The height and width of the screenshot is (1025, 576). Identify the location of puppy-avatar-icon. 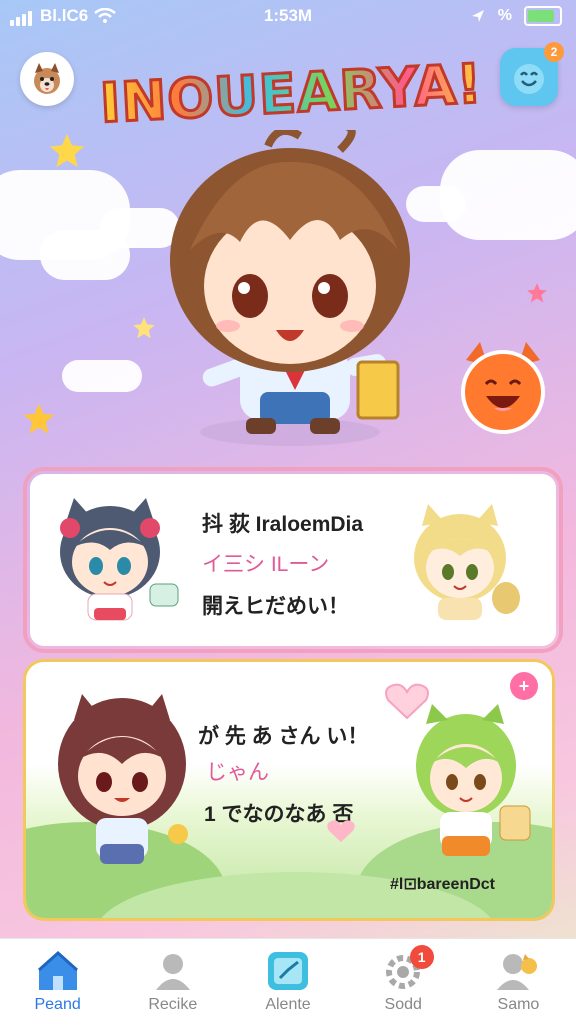
(47, 78).